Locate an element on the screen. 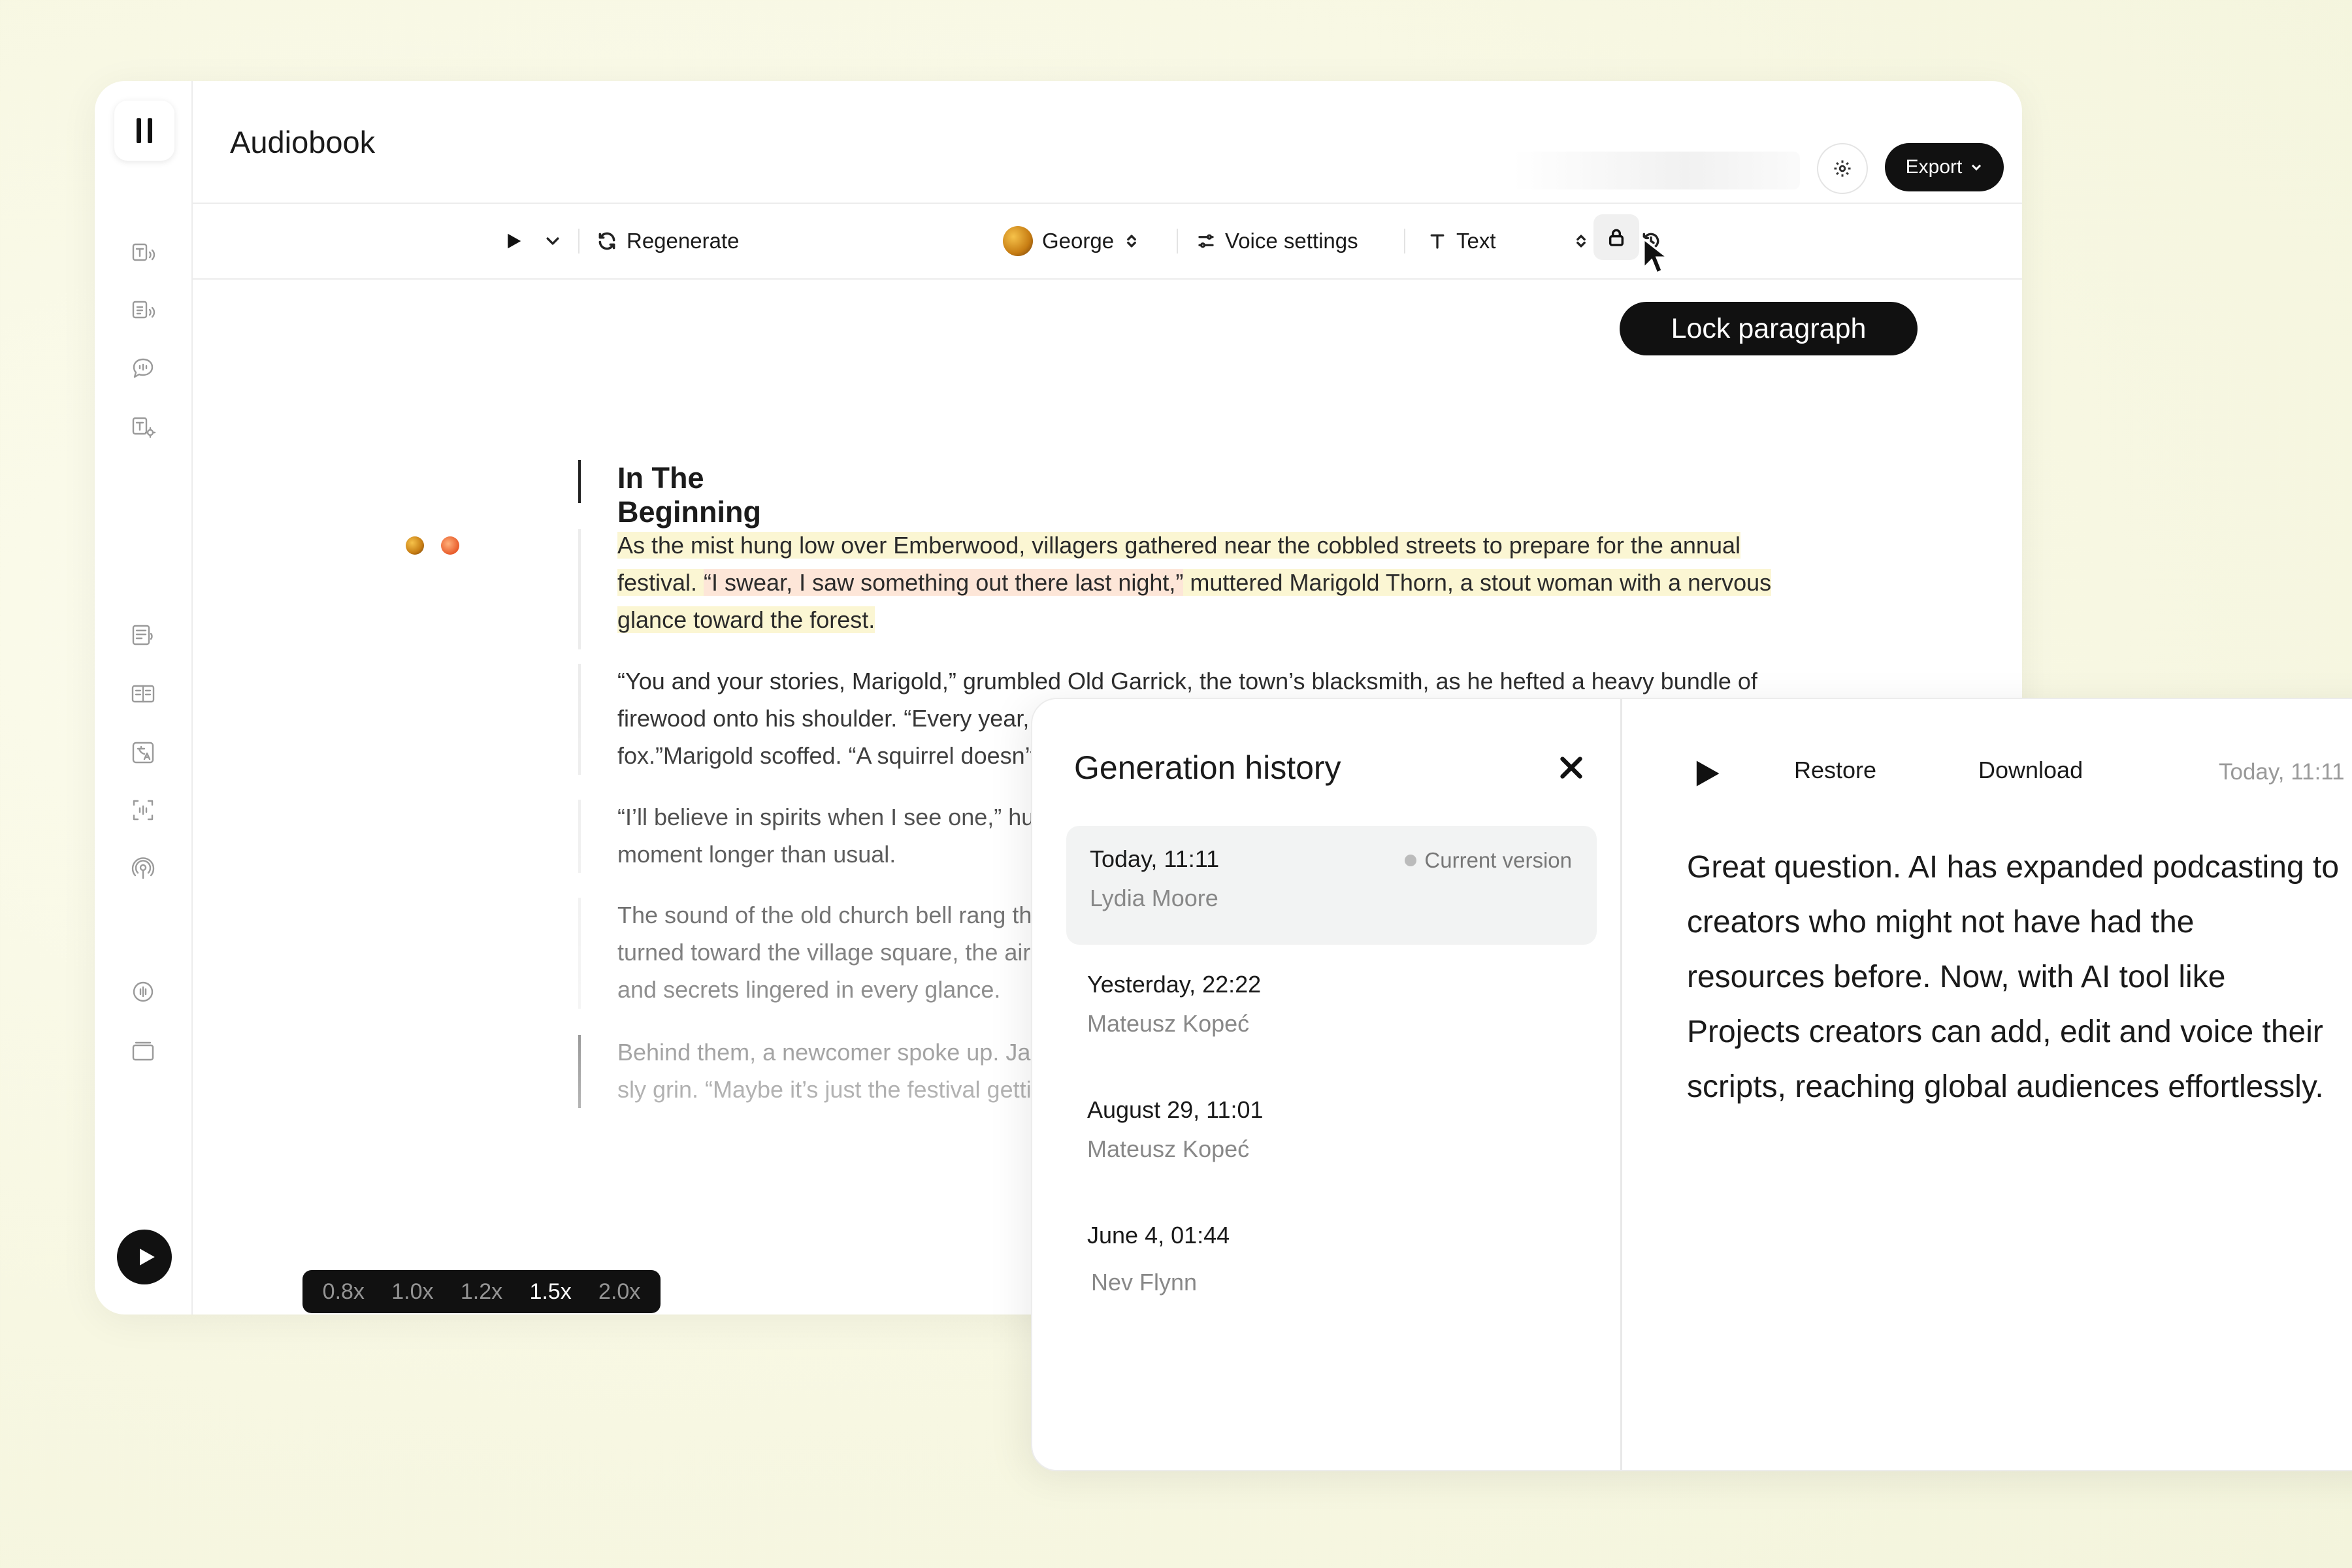  mouse-cursor-icon is located at coordinates (1656, 256).